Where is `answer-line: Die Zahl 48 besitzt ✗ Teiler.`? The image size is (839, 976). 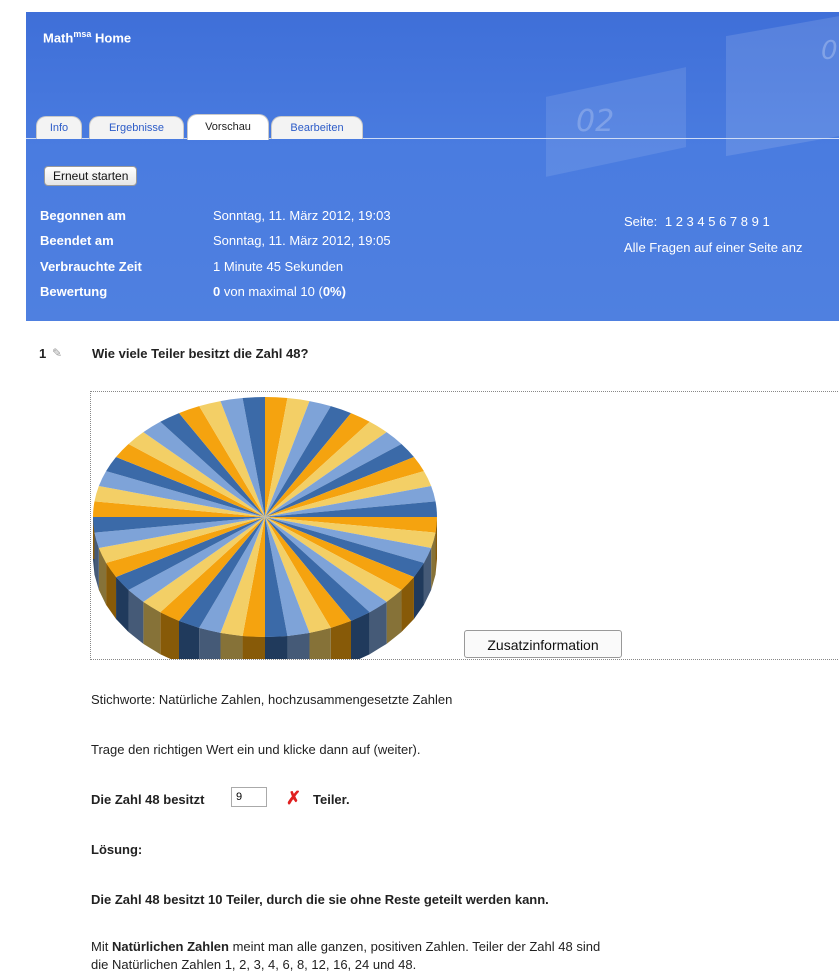
answer-line: Die Zahl 48 besitzt ✗ Teiler. is located at coordinates (220, 797).